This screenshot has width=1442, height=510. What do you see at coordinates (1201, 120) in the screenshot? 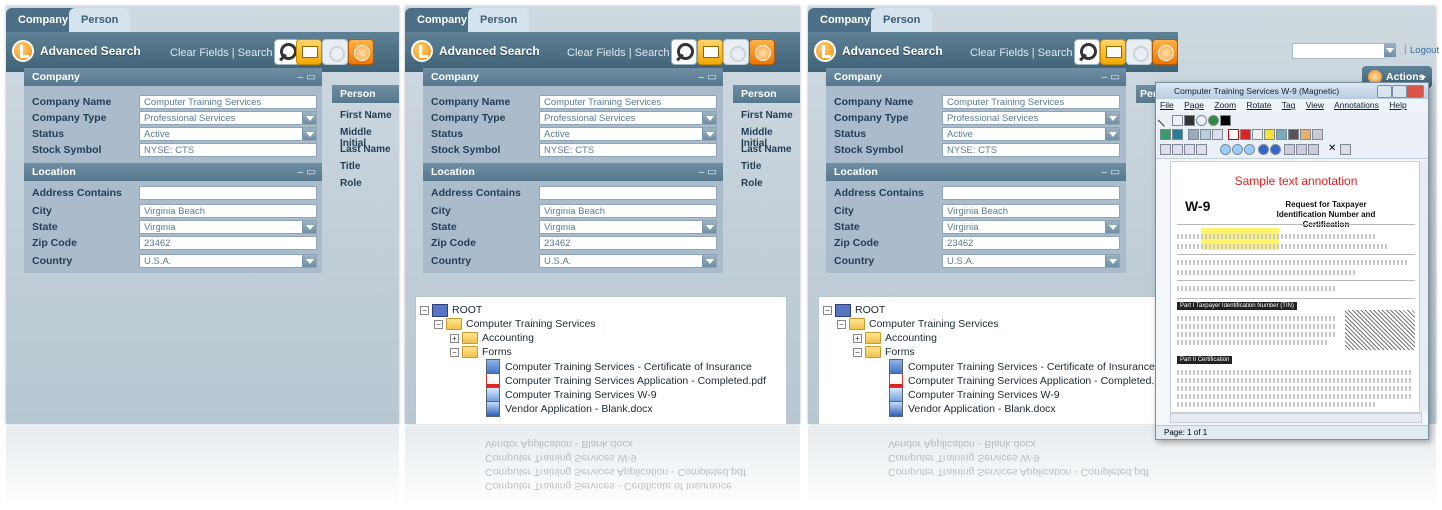
I see `ellipse-tool-icon` at bounding box center [1201, 120].